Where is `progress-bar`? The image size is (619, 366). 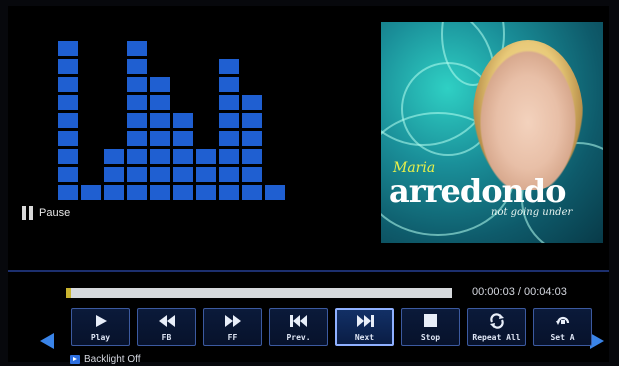
progress-bar is located at coordinates (259, 293).